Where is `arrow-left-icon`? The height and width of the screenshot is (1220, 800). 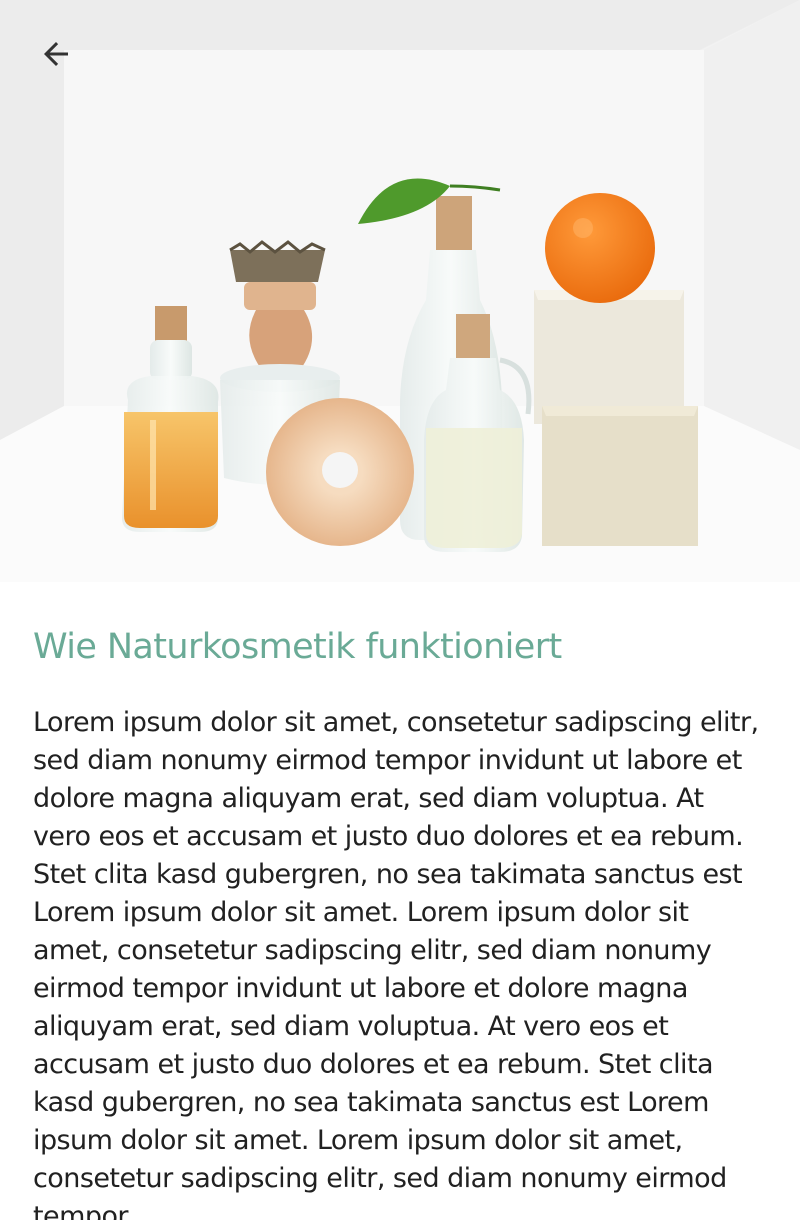 arrow-left-icon is located at coordinates (56, 56).